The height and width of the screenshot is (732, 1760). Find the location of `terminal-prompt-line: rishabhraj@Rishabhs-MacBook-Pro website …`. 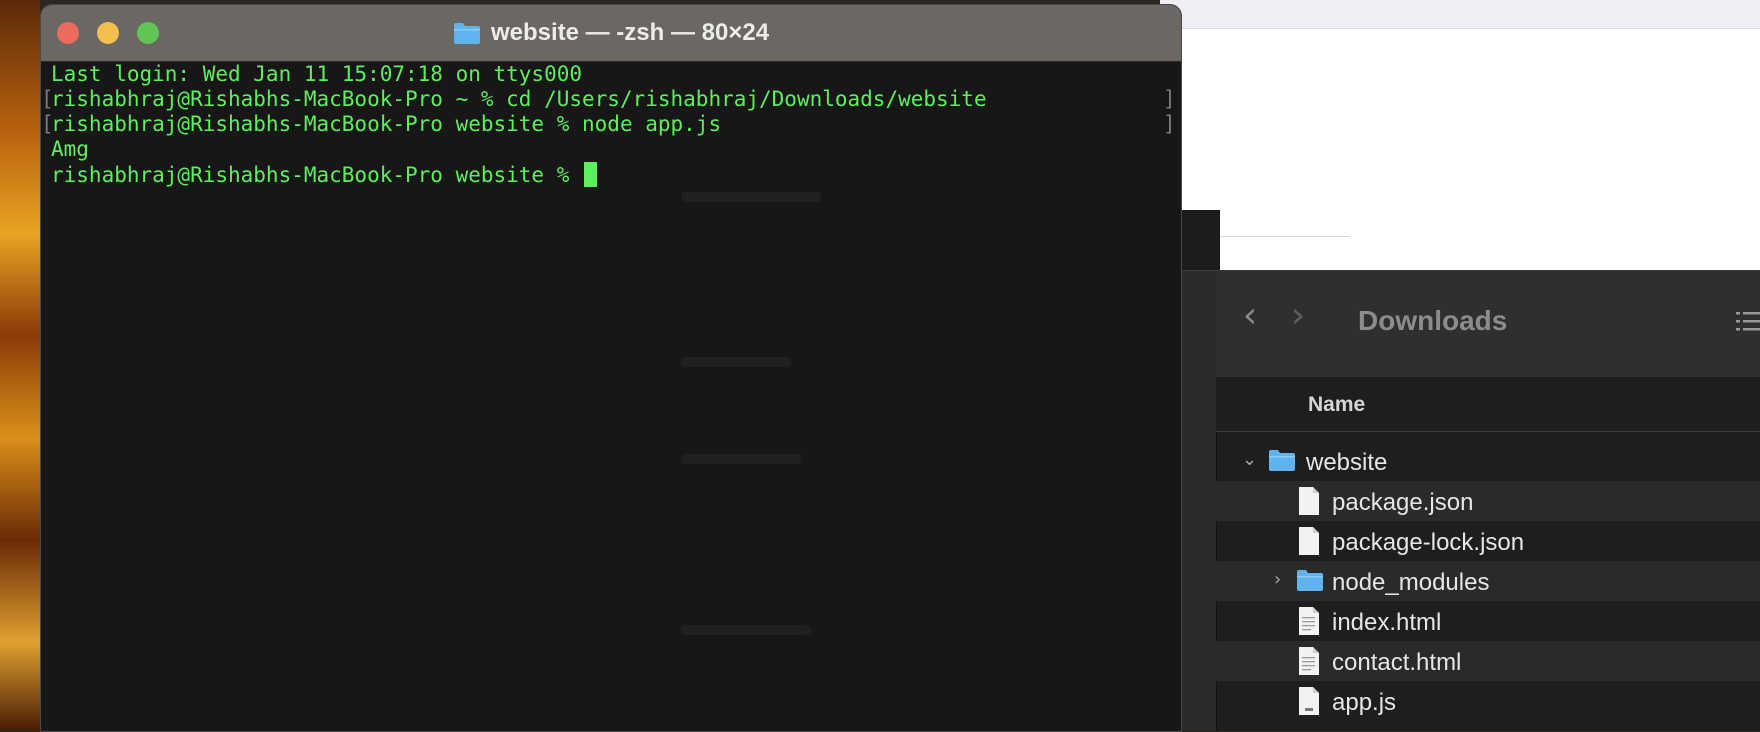

terminal-prompt-line: rishabhraj@Rishabhs-MacBook-Pro website … is located at coordinates (324, 174).